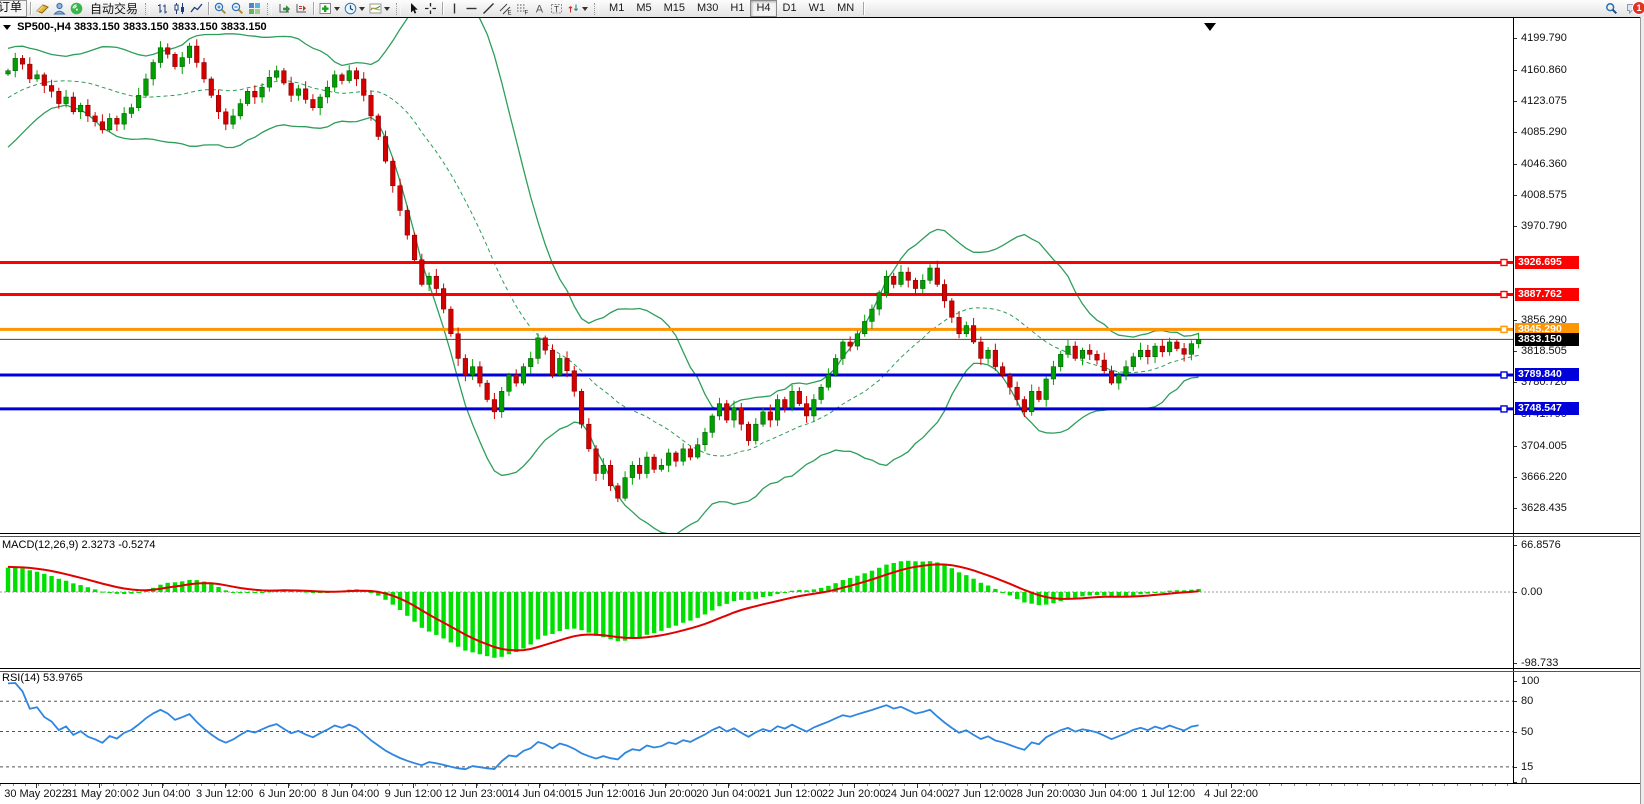  I want to click on horizontal-line-button, so click(471, 8).